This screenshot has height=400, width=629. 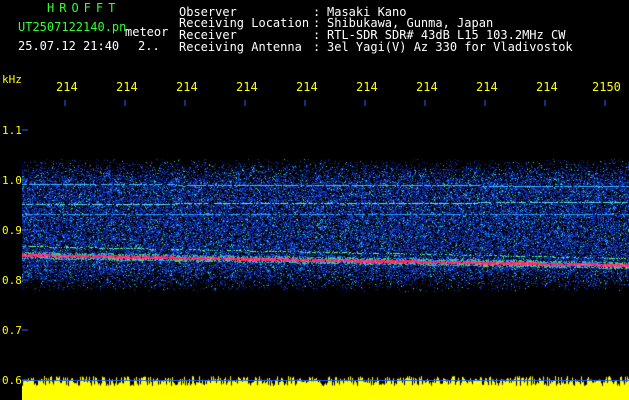 I want to click on y-axis-unit: kHz, so click(x=12, y=79).